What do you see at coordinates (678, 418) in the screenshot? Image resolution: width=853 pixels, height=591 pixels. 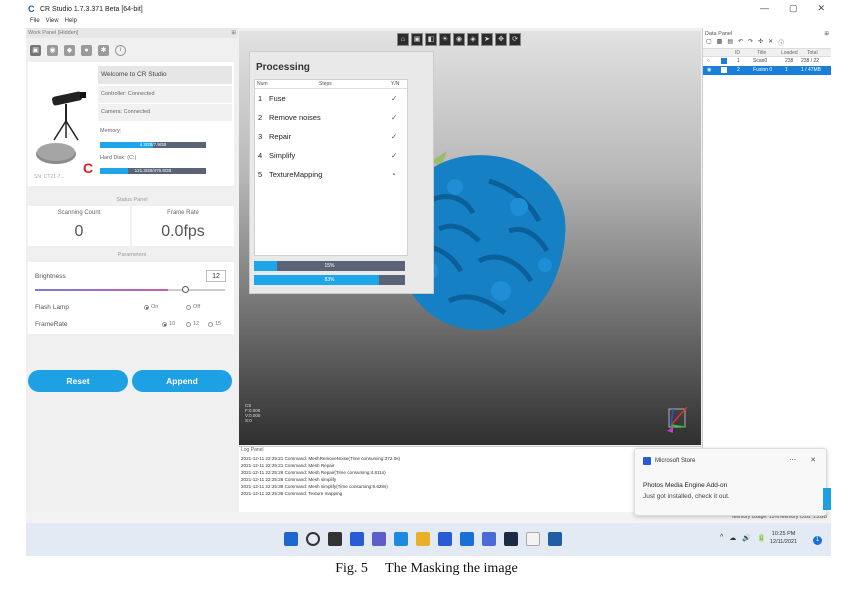 I see `axis-gizmo` at bounding box center [678, 418].